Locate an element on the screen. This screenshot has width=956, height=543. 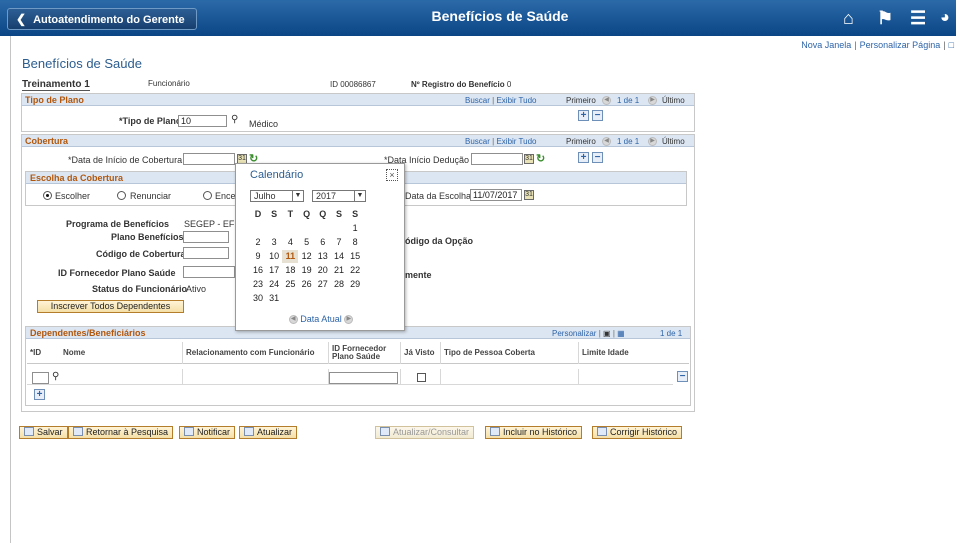
notify-button: Notificar is located at coordinates (207, 432).